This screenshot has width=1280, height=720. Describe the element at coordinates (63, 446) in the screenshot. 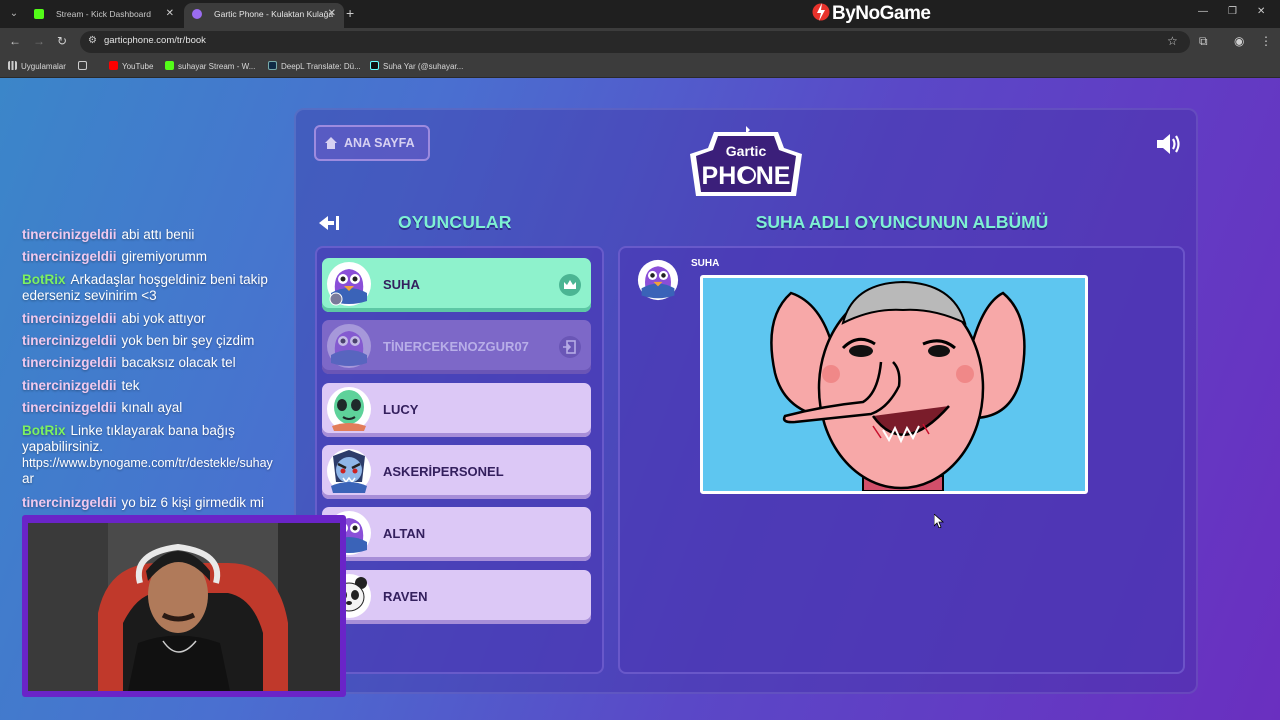

I see `chat-text-cont: yapabilirsiniz.` at that location.